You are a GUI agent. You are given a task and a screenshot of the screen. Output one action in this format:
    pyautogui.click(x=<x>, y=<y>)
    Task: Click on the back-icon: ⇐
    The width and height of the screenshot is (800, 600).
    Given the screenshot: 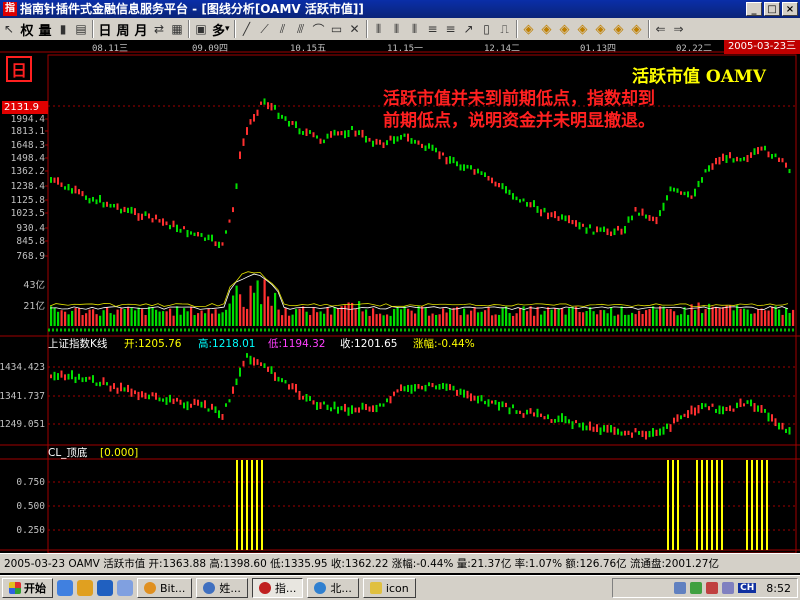 What is the action you would take?
    pyautogui.click(x=661, y=29)
    